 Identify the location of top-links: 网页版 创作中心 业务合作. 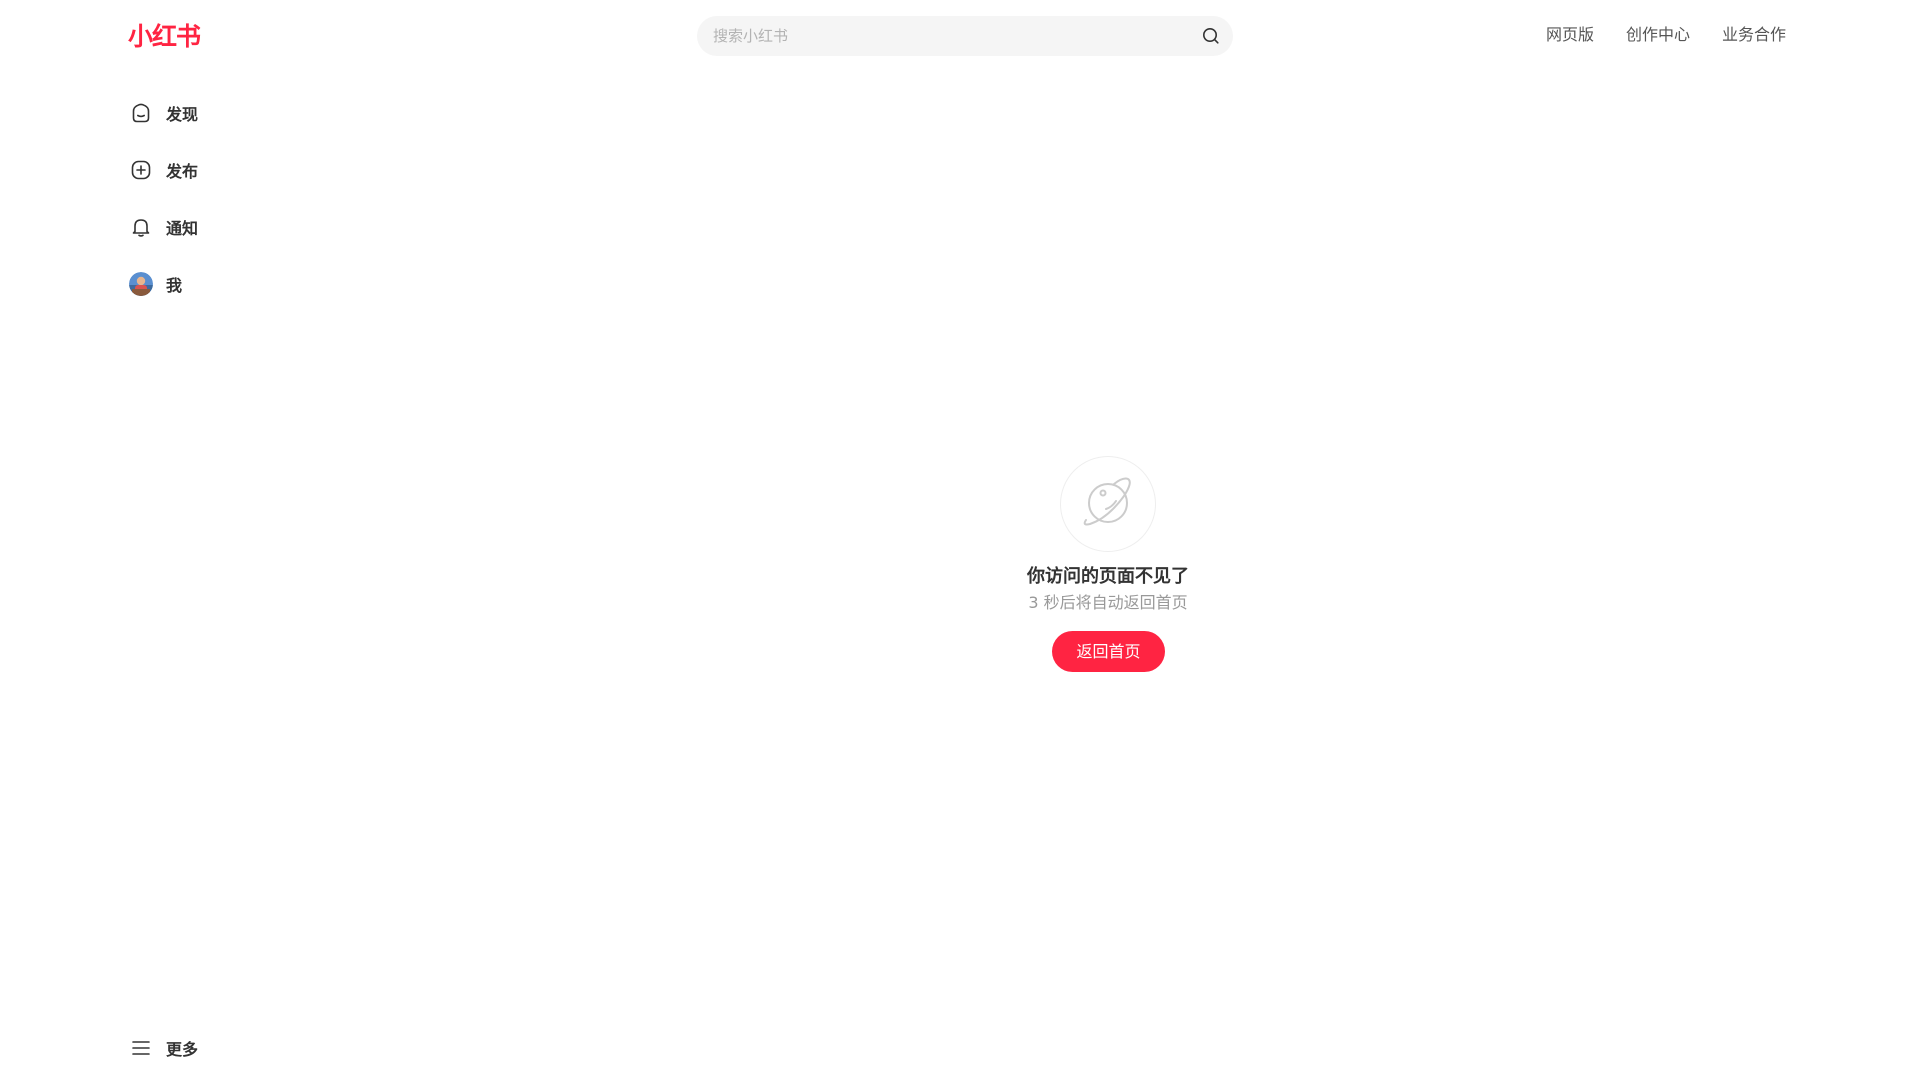
(1666, 35).